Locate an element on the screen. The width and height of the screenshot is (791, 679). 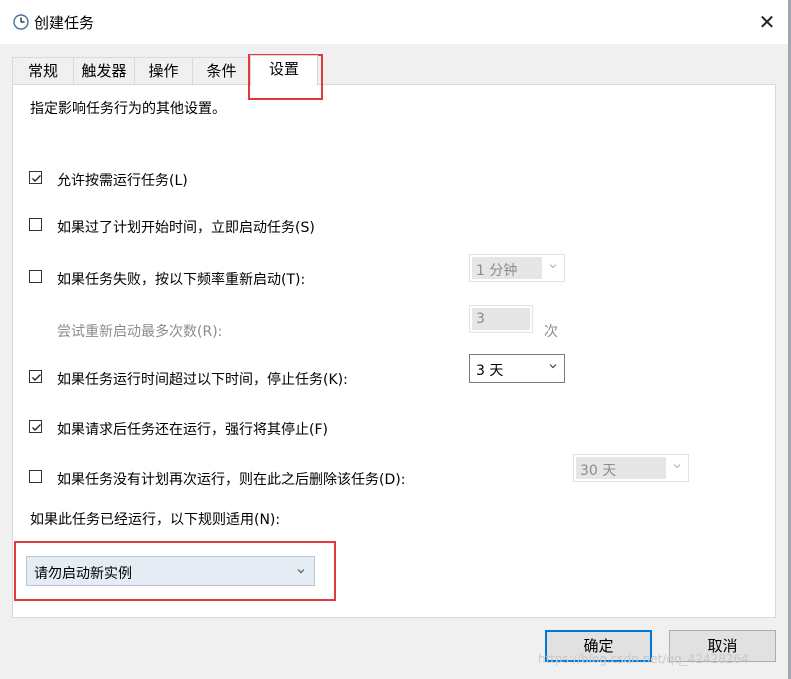
restart-on-fail-checkbox is located at coordinates (35, 276).